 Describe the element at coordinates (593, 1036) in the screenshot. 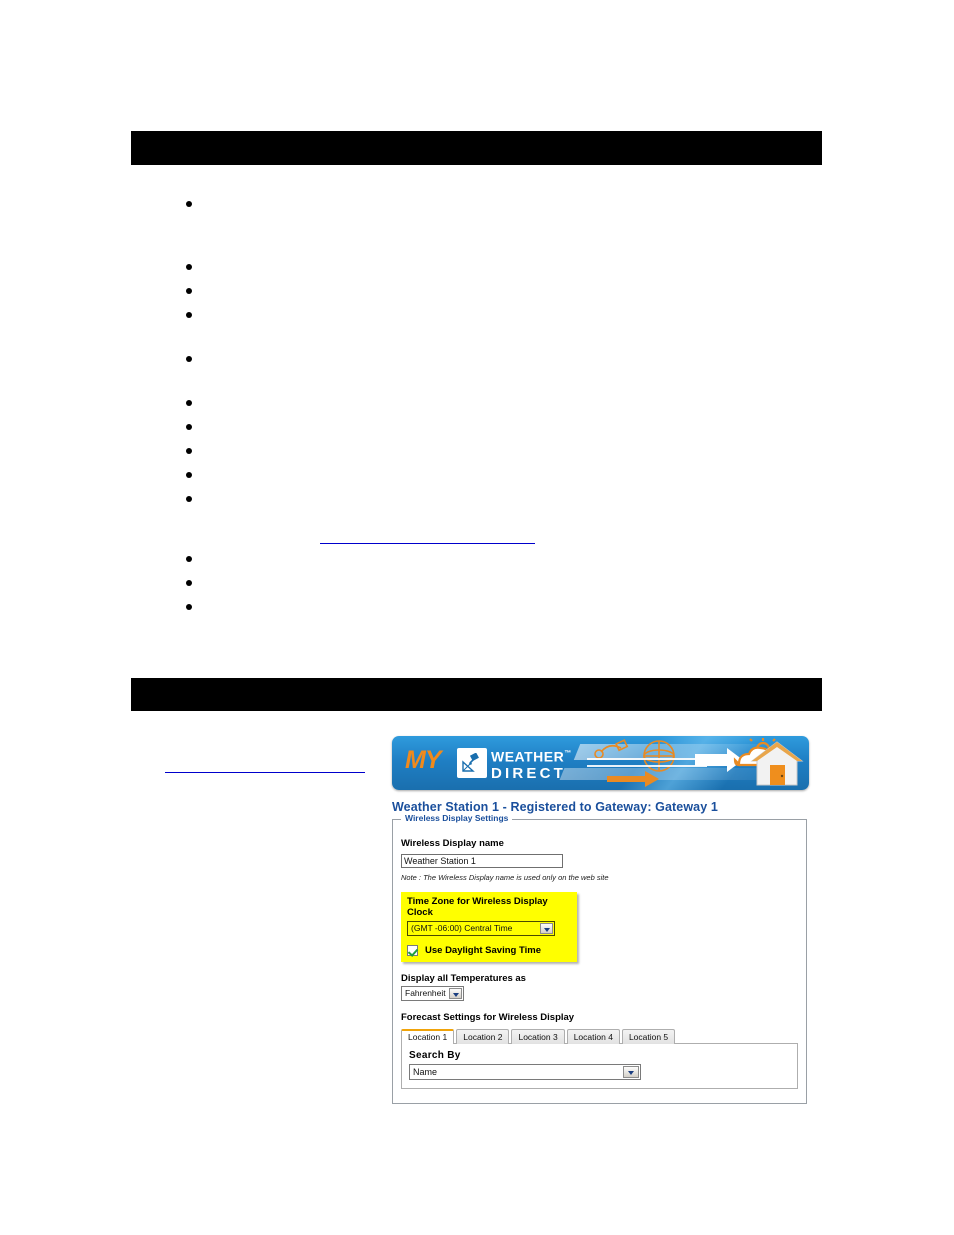

I see `tab-location-4: Location 4` at that location.